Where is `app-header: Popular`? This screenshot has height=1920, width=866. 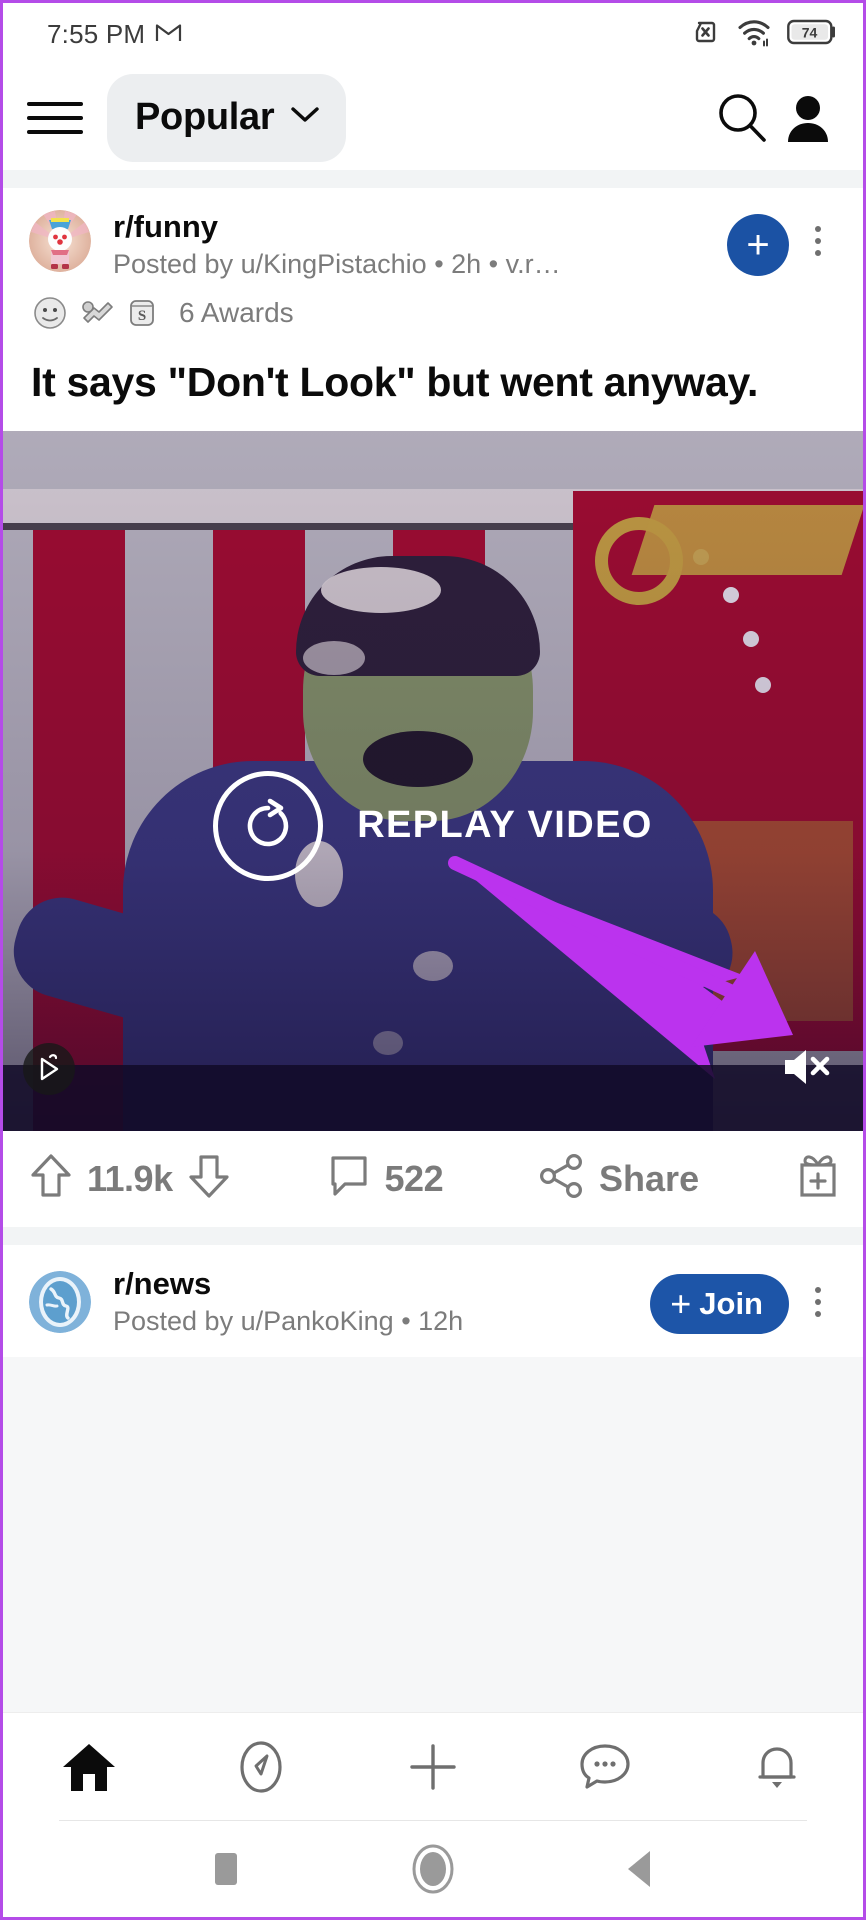
app-header: Popular is located at coordinates (433, 117).